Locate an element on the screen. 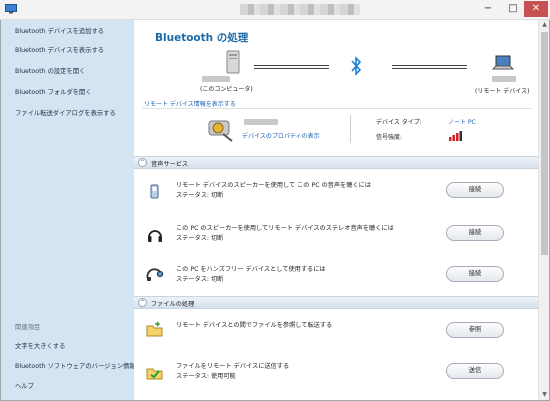  device-type-value: ノート PC is located at coordinates (462, 122).